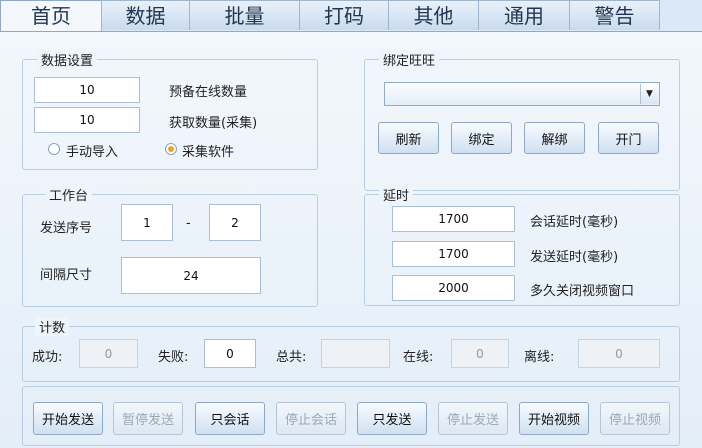 This screenshot has width=702, height=448. I want to click on workbench-title: 工作台, so click(69, 194).